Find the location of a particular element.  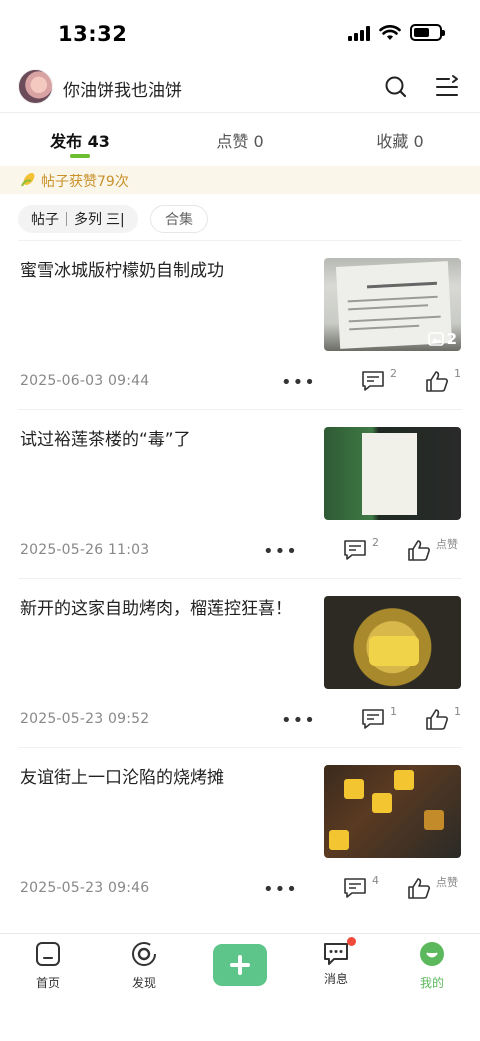

nav-messages: 消息 is located at coordinates (336, 962).